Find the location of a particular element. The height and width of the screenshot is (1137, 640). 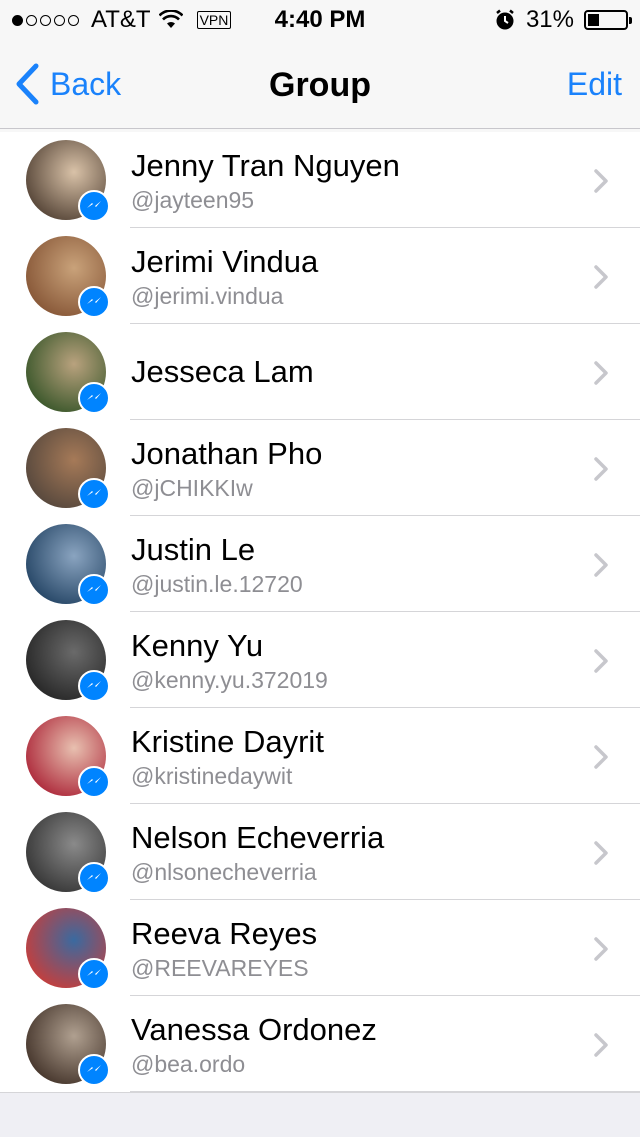

contact-name: Vanessa Ordonez is located at coordinates (254, 1029).